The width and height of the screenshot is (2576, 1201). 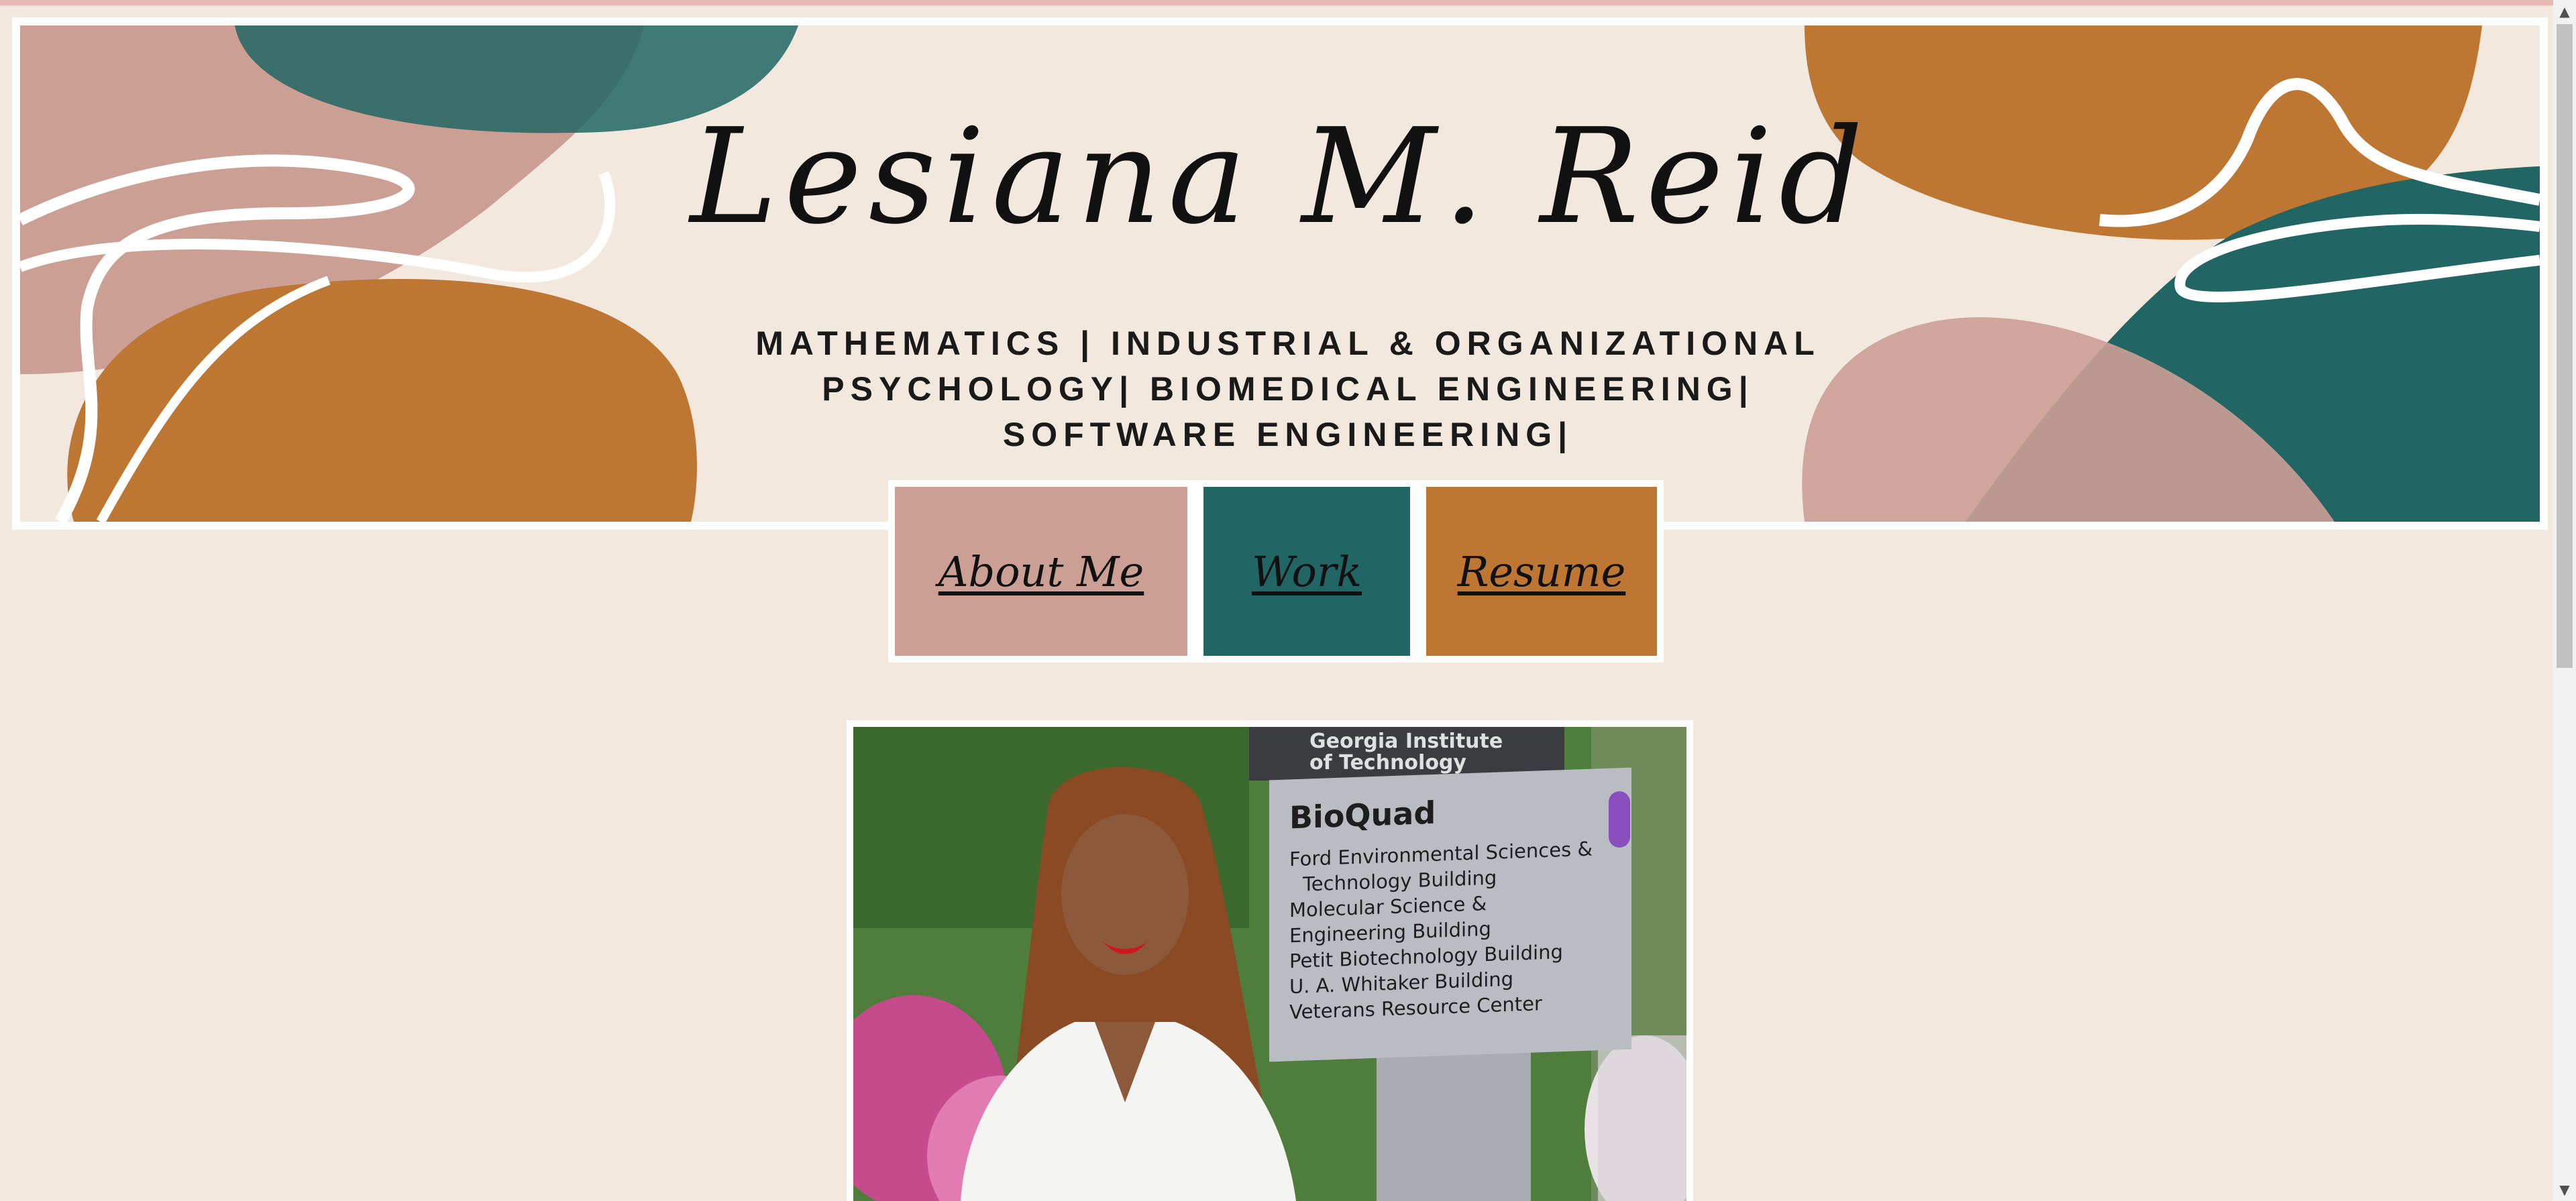 I want to click on nav-about-me-link: About Me, so click(x=1041, y=571).